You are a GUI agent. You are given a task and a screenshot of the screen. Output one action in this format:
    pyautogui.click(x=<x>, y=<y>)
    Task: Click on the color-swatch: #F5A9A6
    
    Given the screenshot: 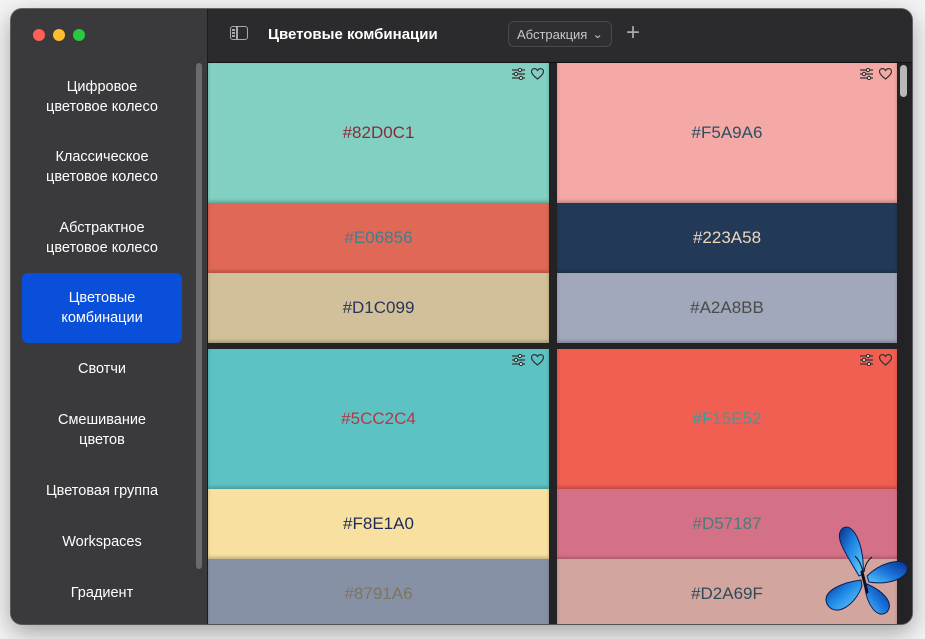 What is the action you would take?
    pyautogui.click(x=727, y=133)
    